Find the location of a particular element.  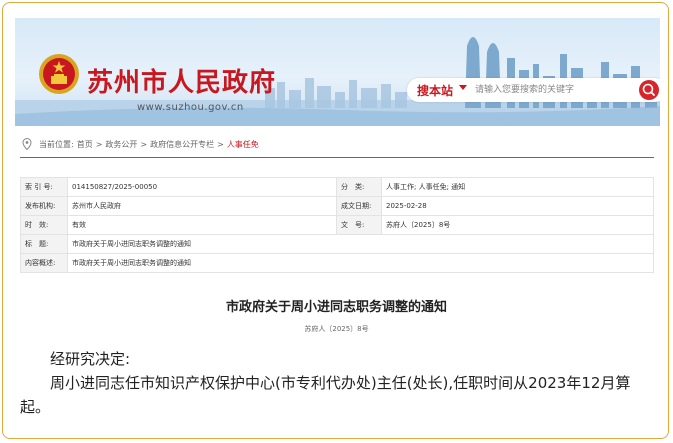

table-row: 内容概述: 市政府关于周小进同志职务调整的通知 is located at coordinates (337, 263).